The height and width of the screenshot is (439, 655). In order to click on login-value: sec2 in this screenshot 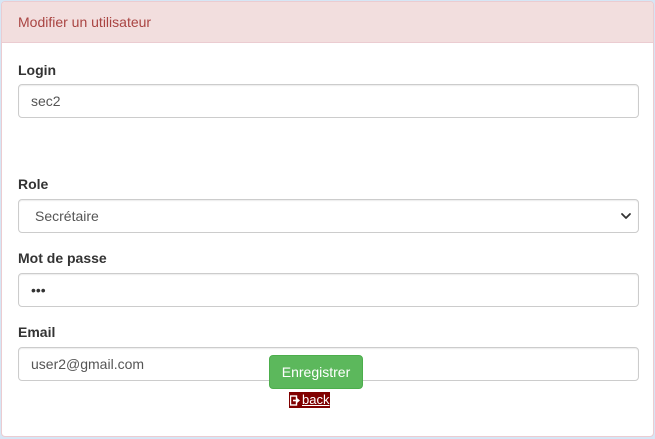, I will do `click(46, 101)`.